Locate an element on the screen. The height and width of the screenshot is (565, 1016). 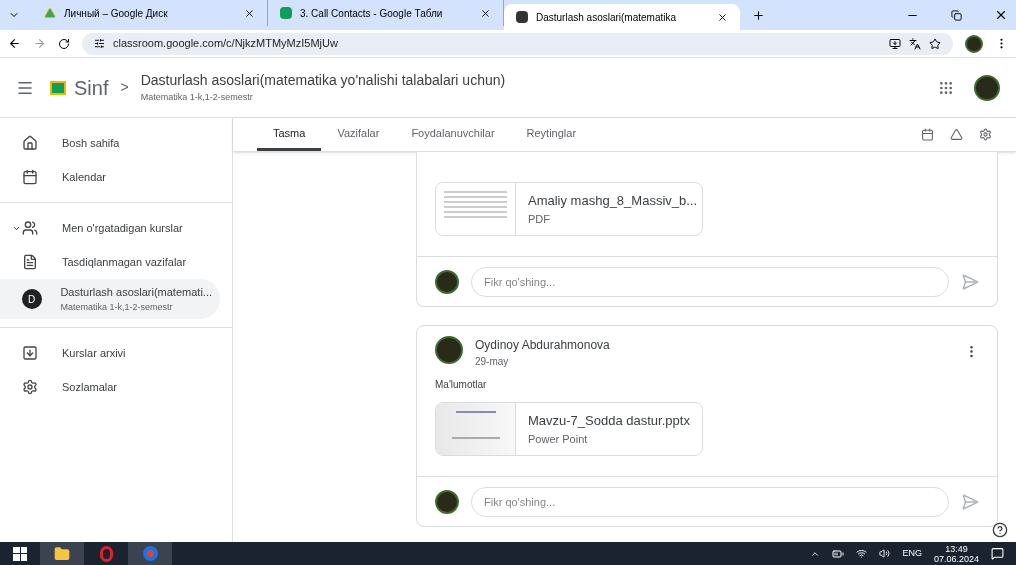
opera-logo-icon is located at coordinates (106, 553).